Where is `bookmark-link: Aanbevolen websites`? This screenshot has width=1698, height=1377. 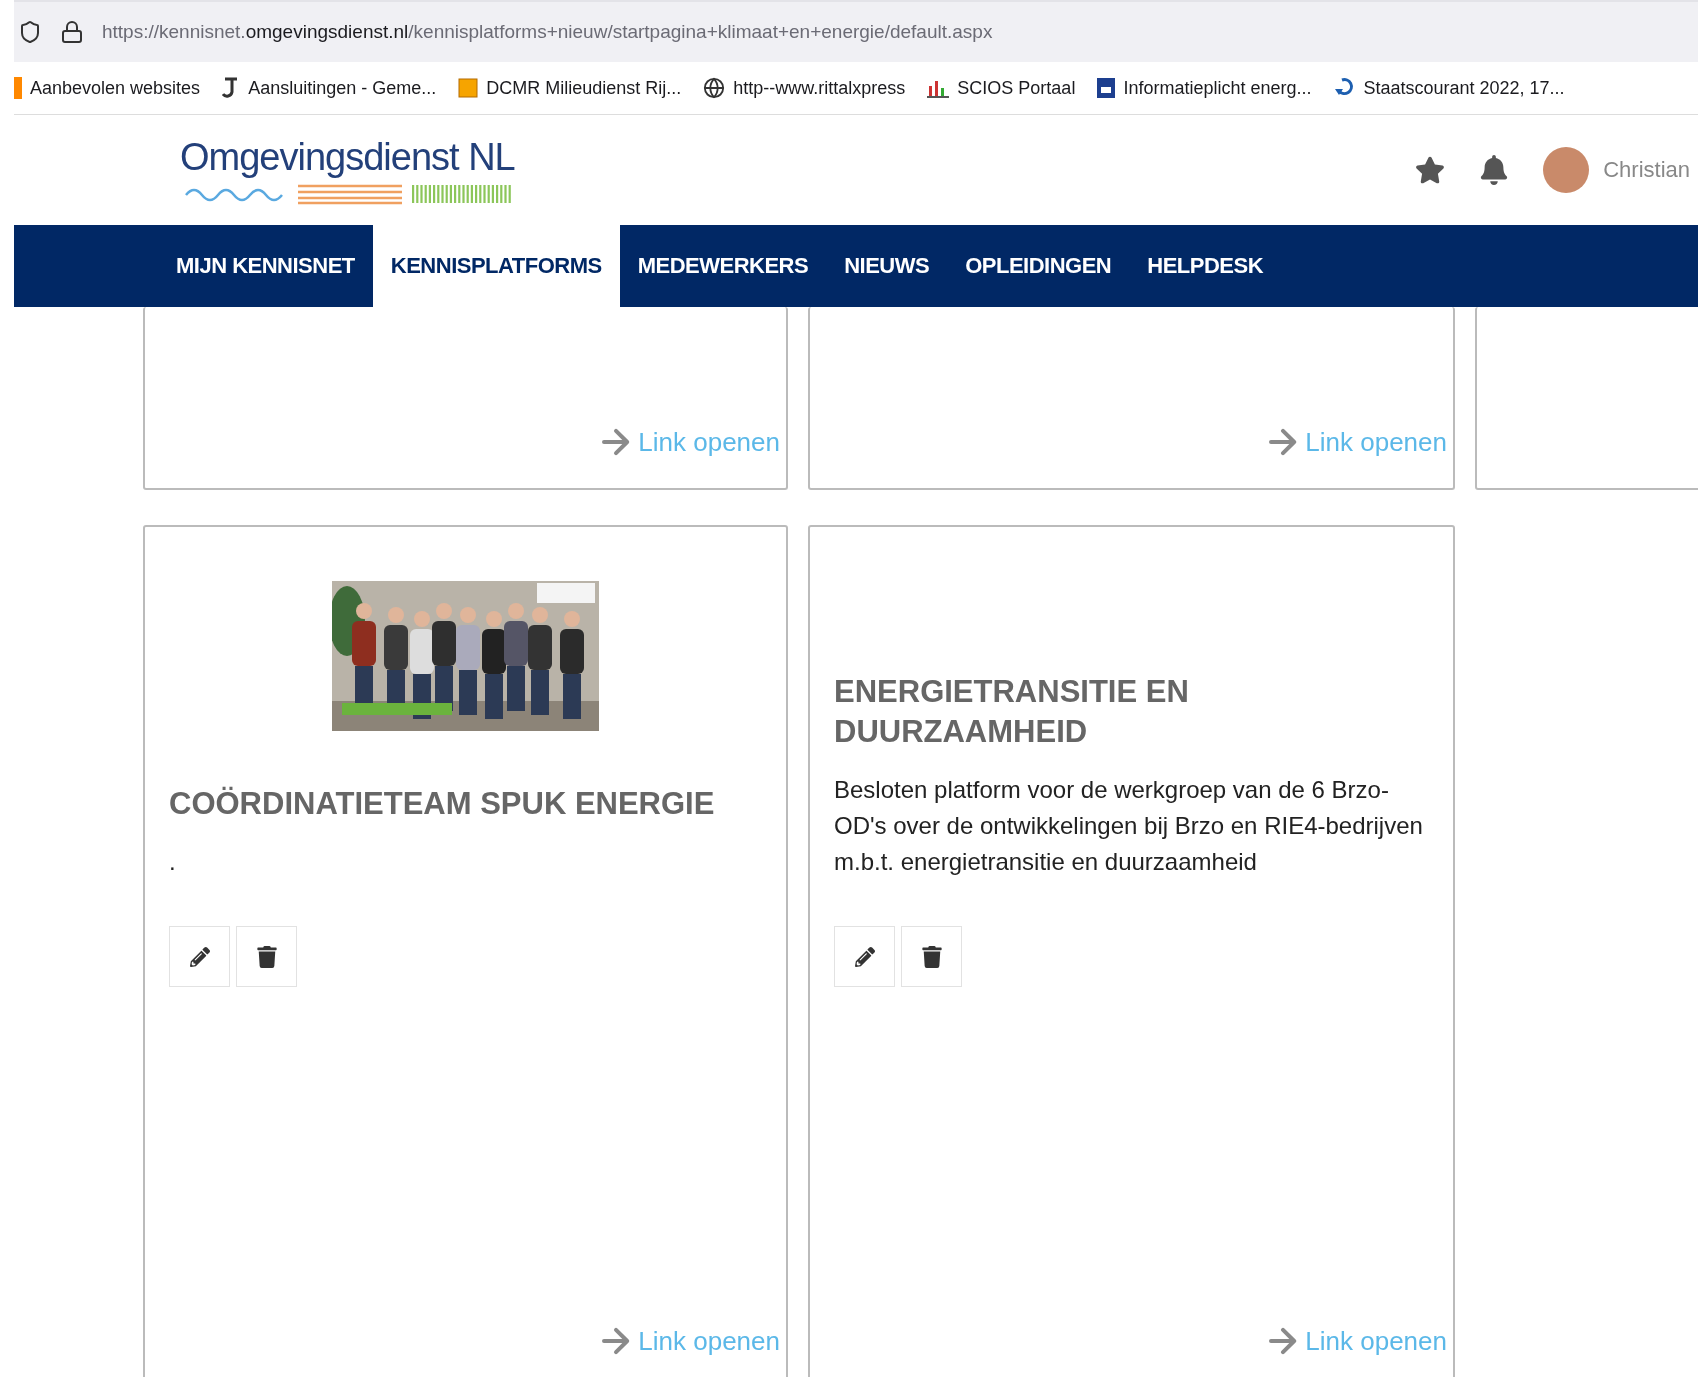
bookmark-link: Aanbevolen websites is located at coordinates (115, 88).